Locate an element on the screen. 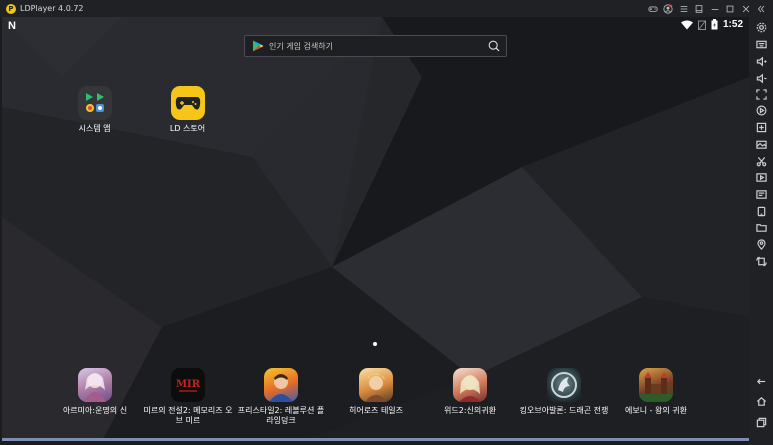  app-label: 에보니 - 왕의 귀환 is located at coordinates (656, 410).